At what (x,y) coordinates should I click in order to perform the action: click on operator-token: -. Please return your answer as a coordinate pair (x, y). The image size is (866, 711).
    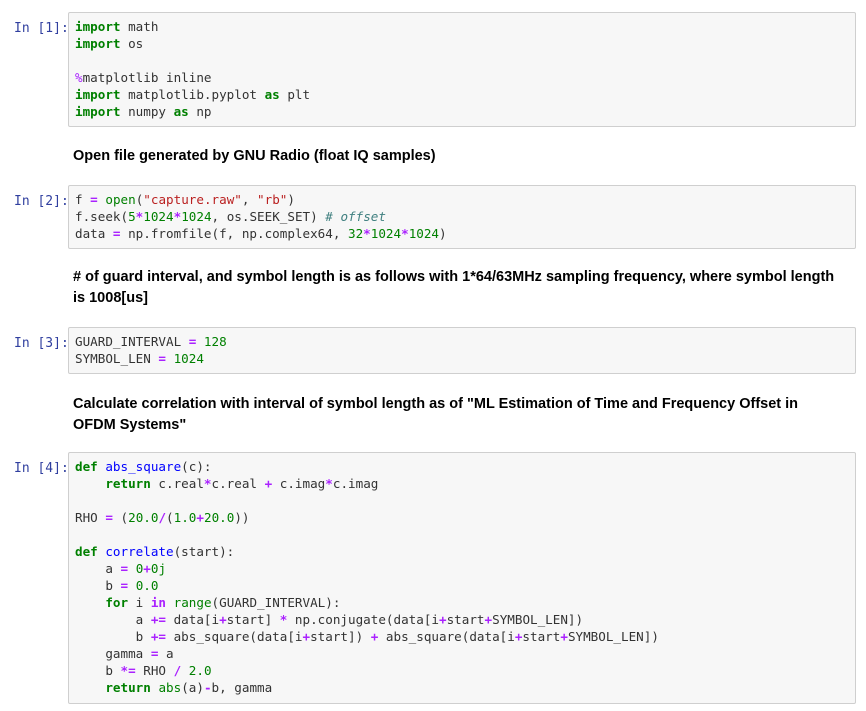
    Looking at the image, I should click on (207, 687).